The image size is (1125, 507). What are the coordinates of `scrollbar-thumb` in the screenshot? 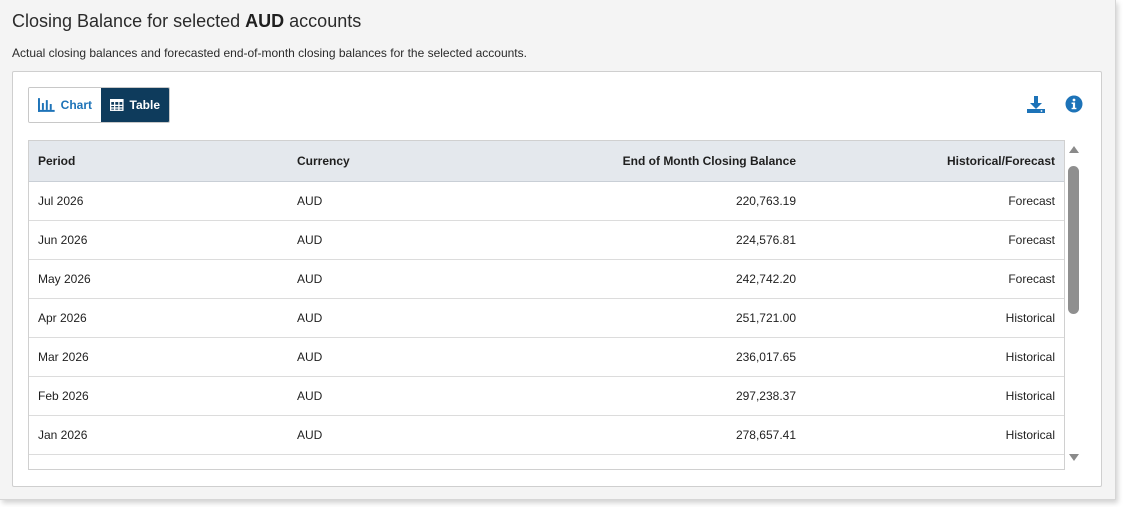 It's located at (1073, 240).